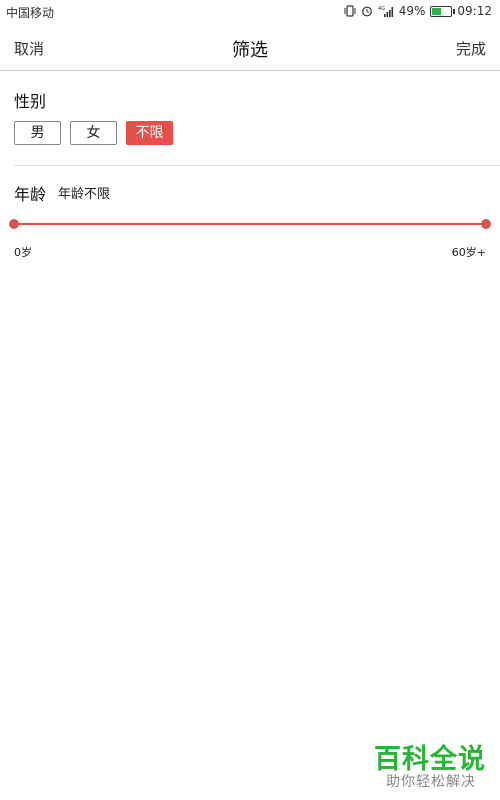 This screenshot has width=500, height=800. I want to click on gender-option-any: 不限, so click(149, 133).